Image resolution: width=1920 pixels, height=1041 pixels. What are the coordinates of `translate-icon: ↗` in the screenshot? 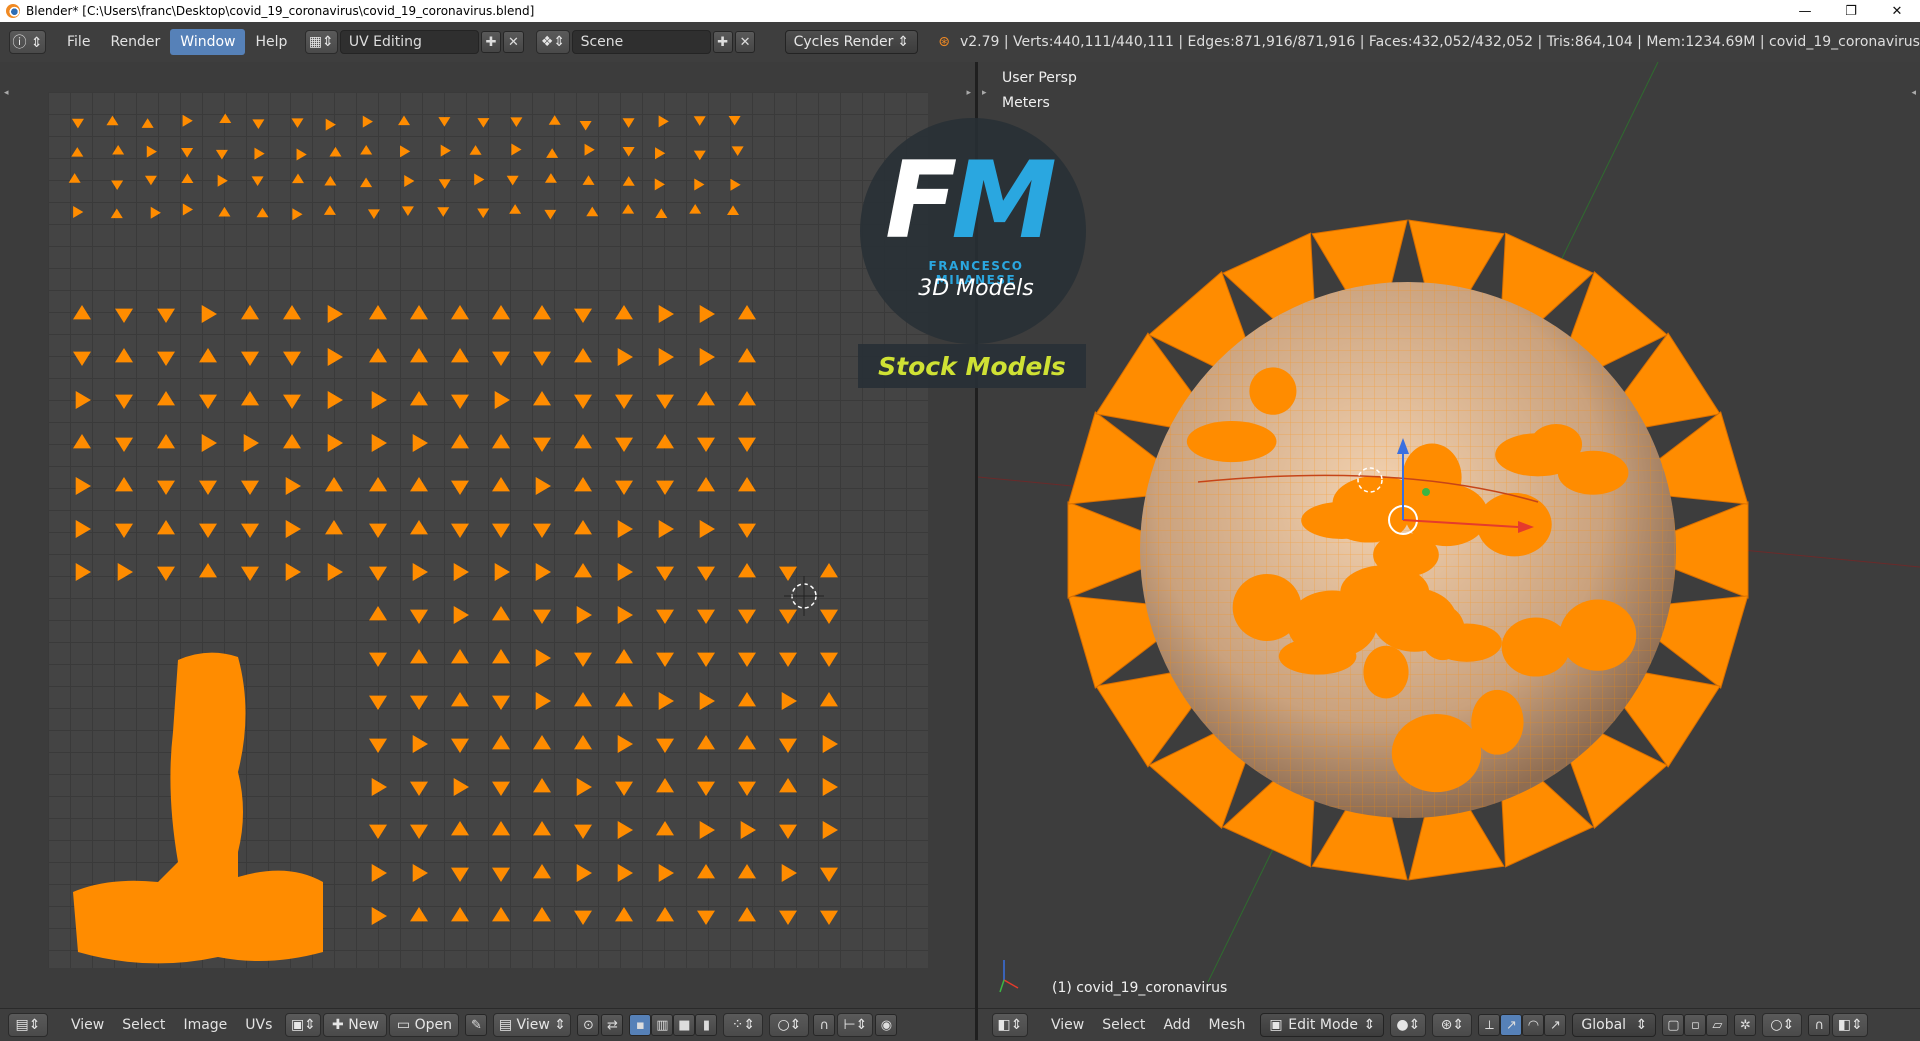 It's located at (1511, 1025).